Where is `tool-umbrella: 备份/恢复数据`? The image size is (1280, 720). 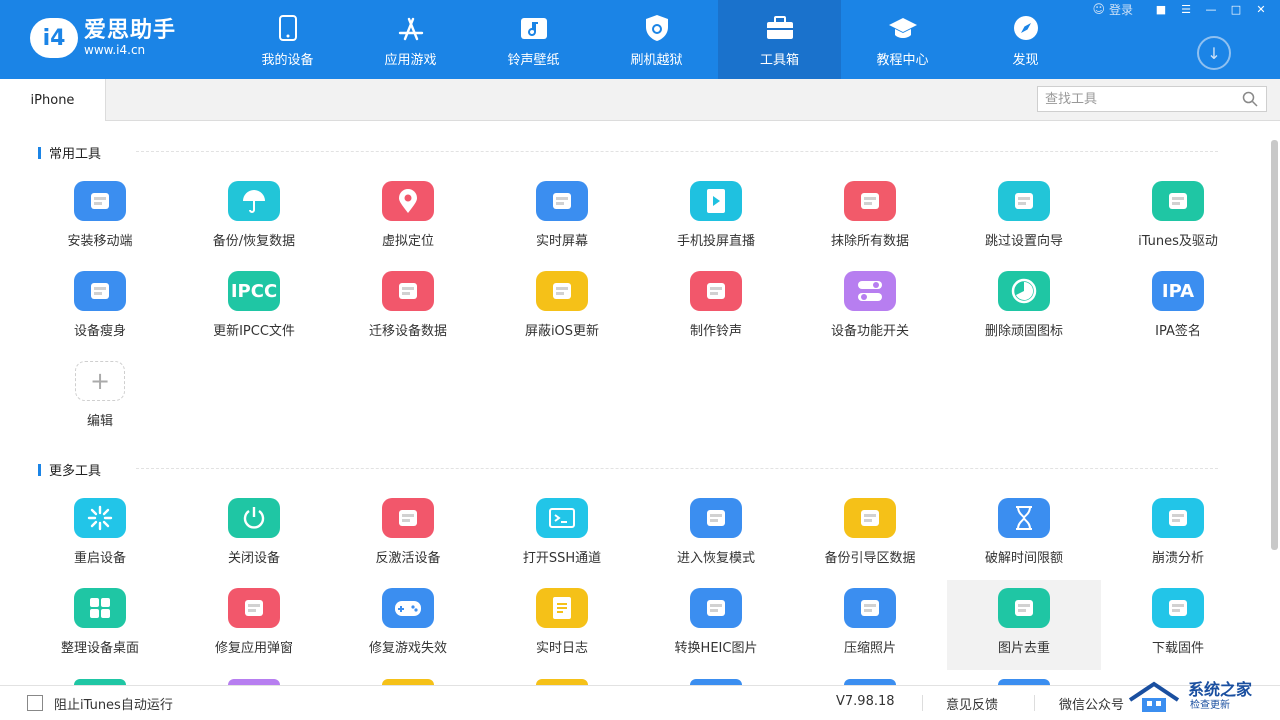
tool-umbrella: 备份/恢复数据 is located at coordinates (254, 218).